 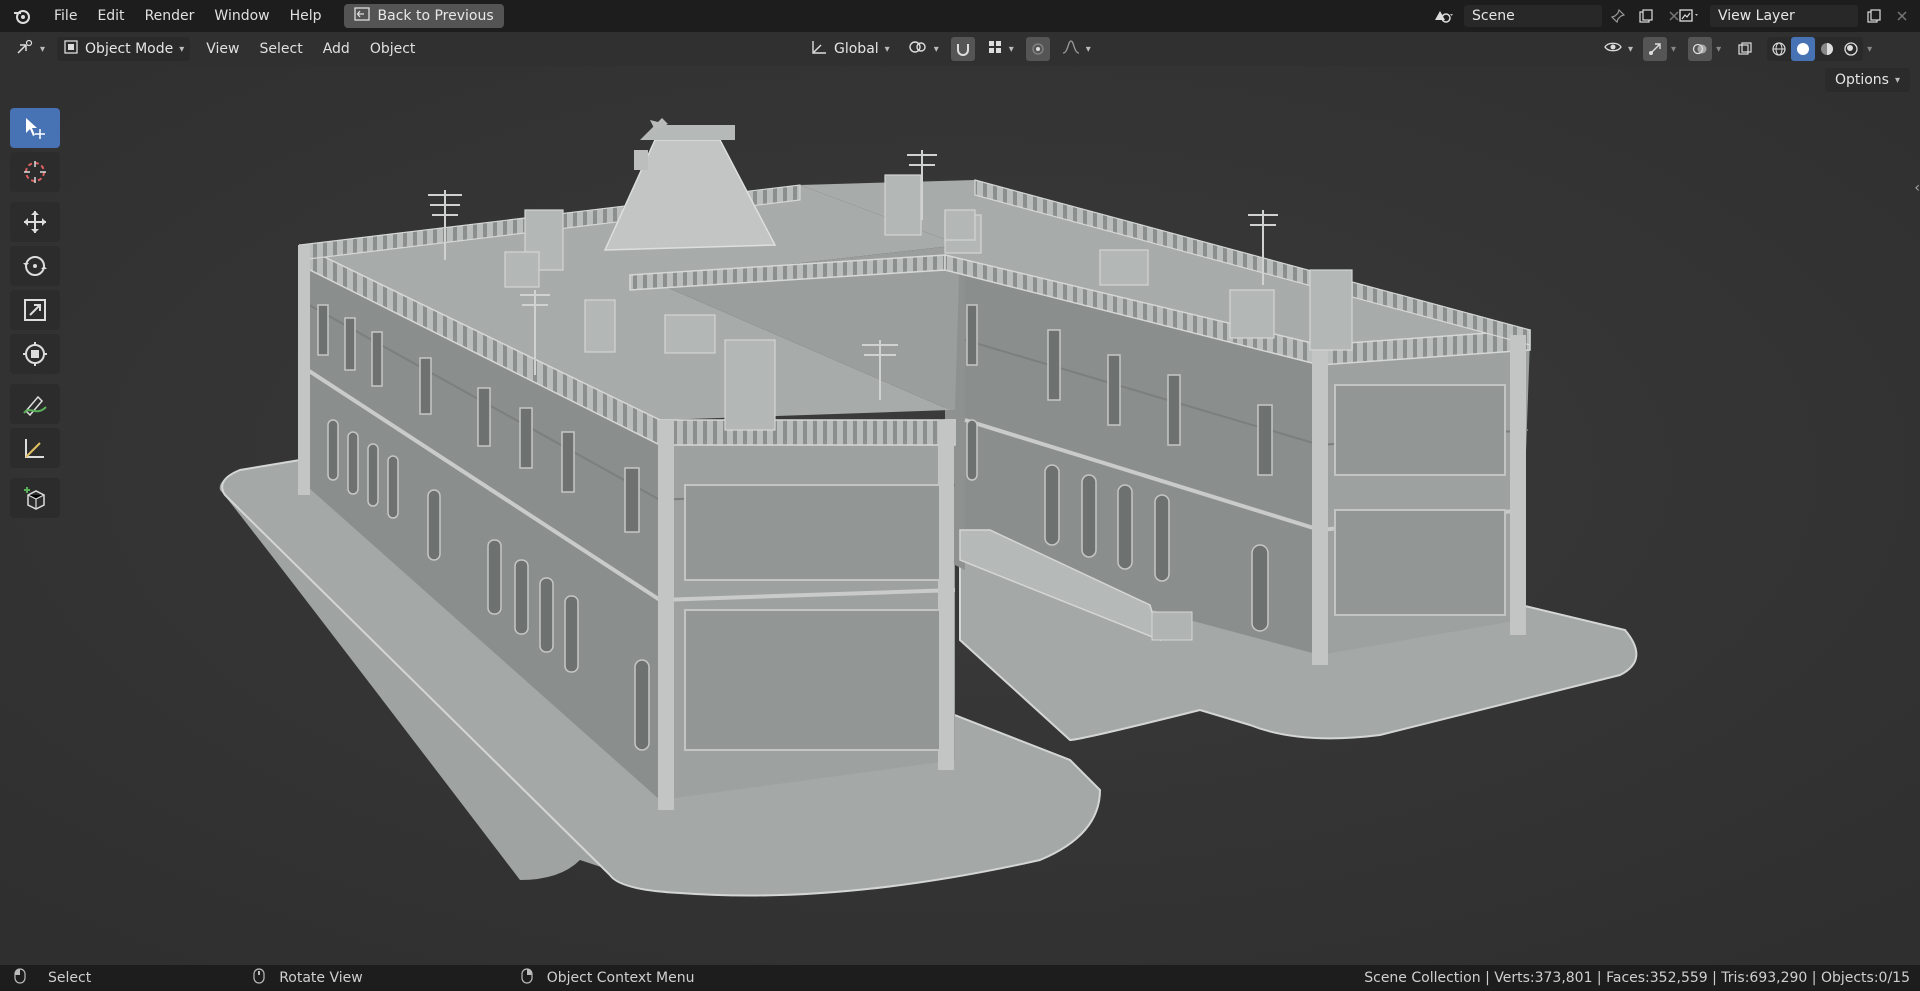 I want to click on editor-type-icon, so click(x=25, y=49).